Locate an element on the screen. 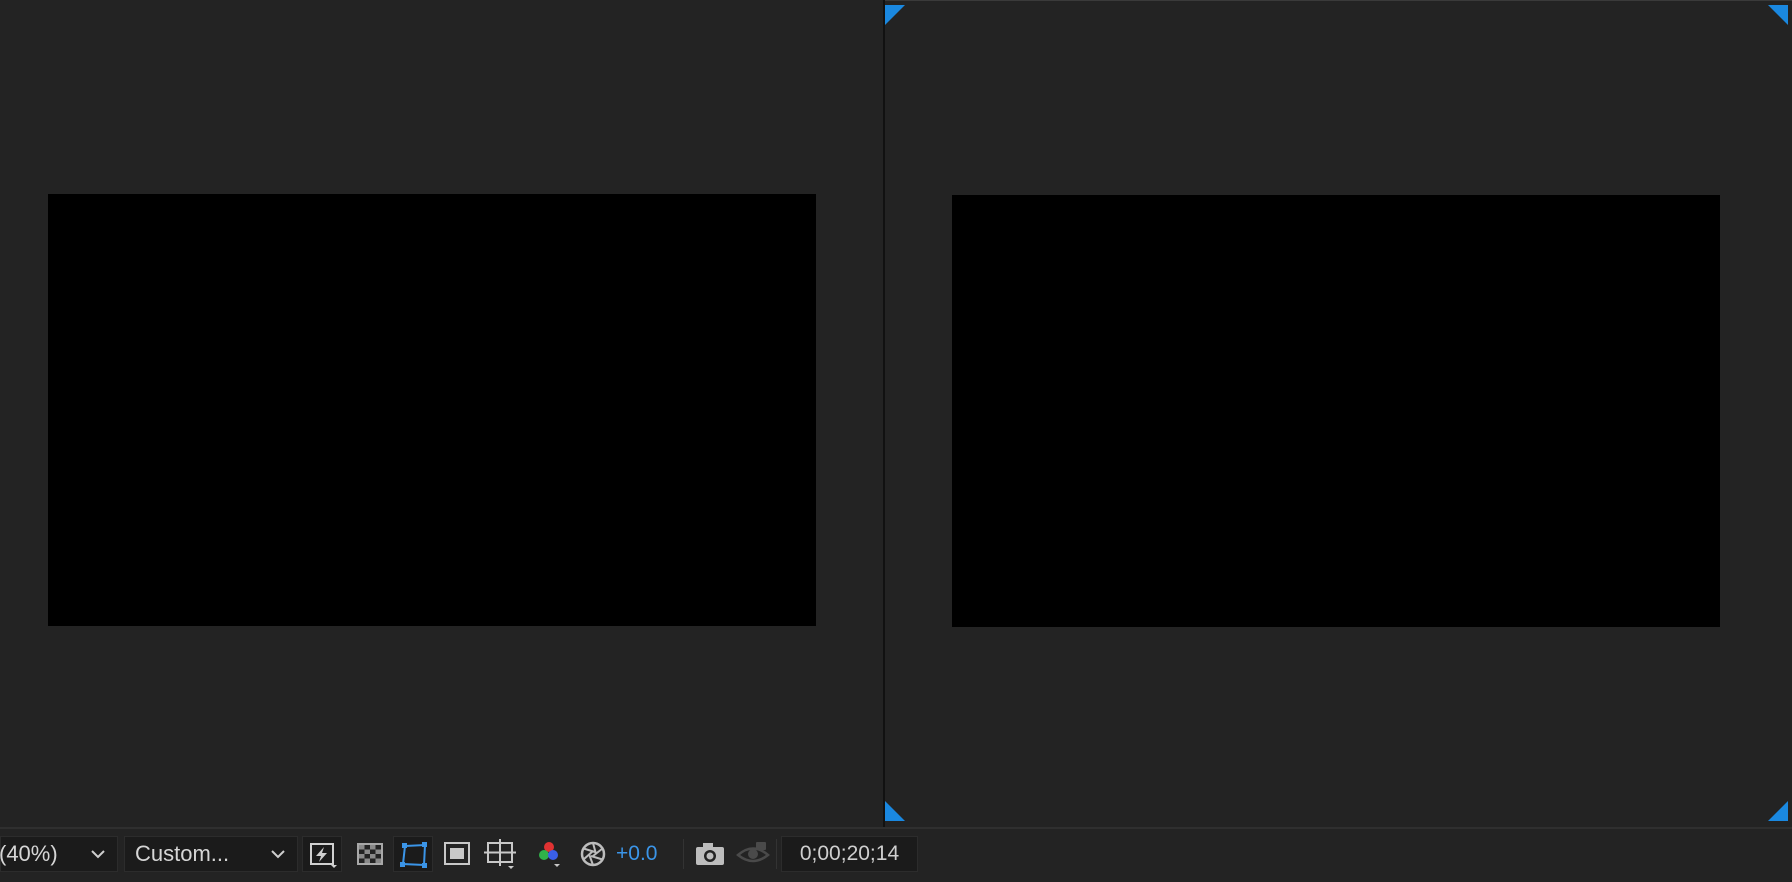  take-snapshot-button is located at coordinates (710, 854).